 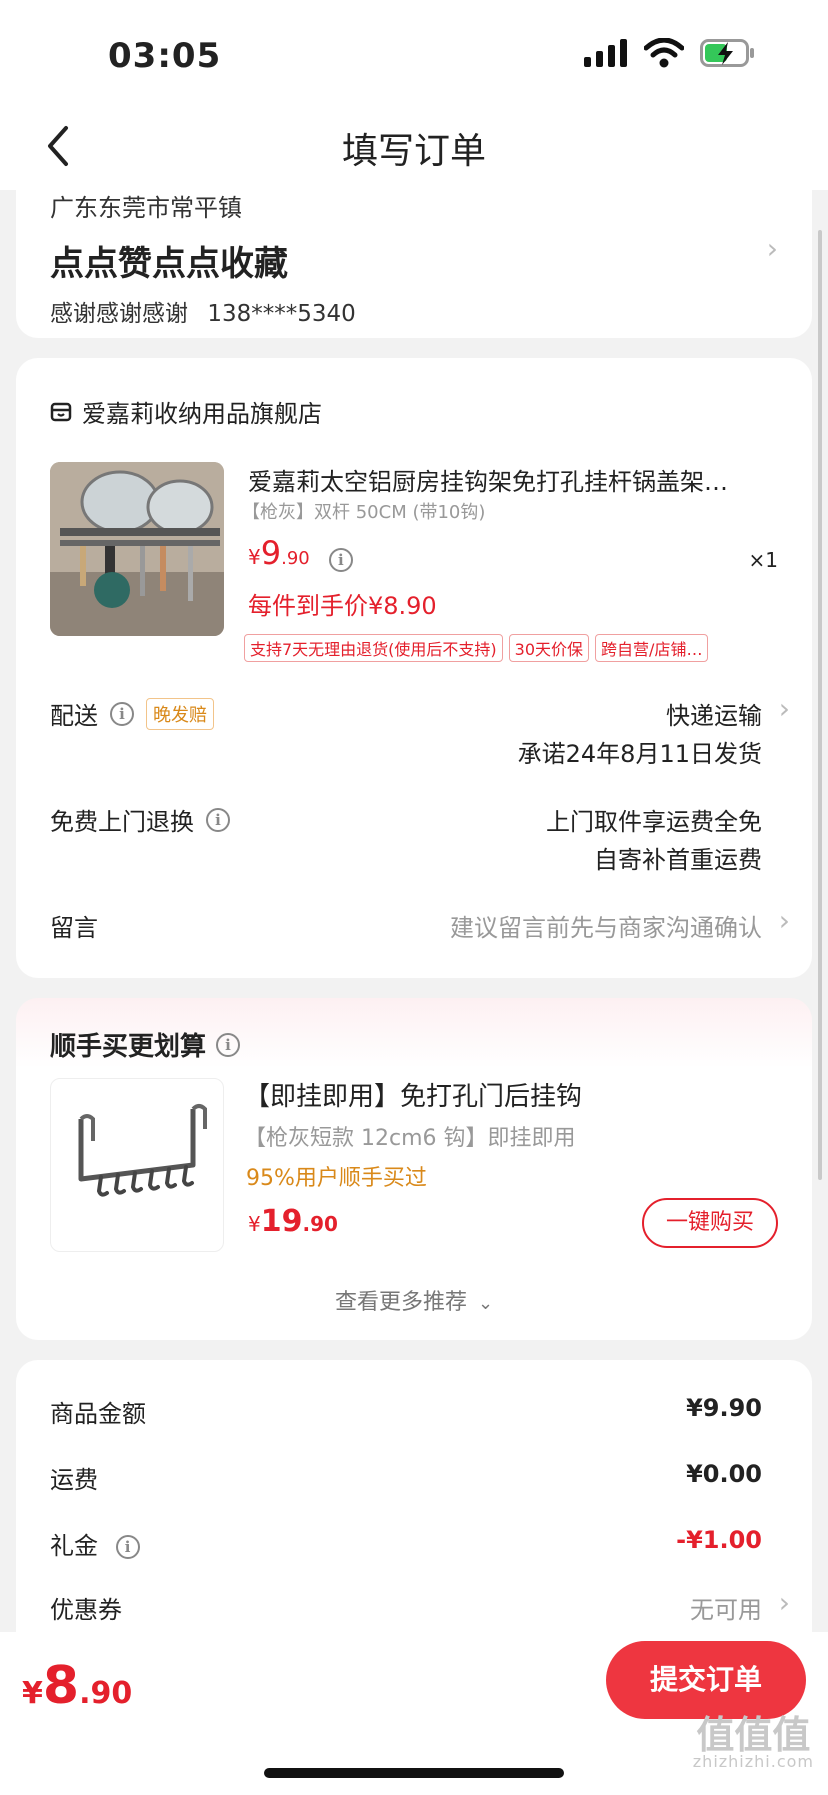 What do you see at coordinates (202, 414) in the screenshot?
I see `store-name: 爱嘉莉收纳用品旗舰店` at bounding box center [202, 414].